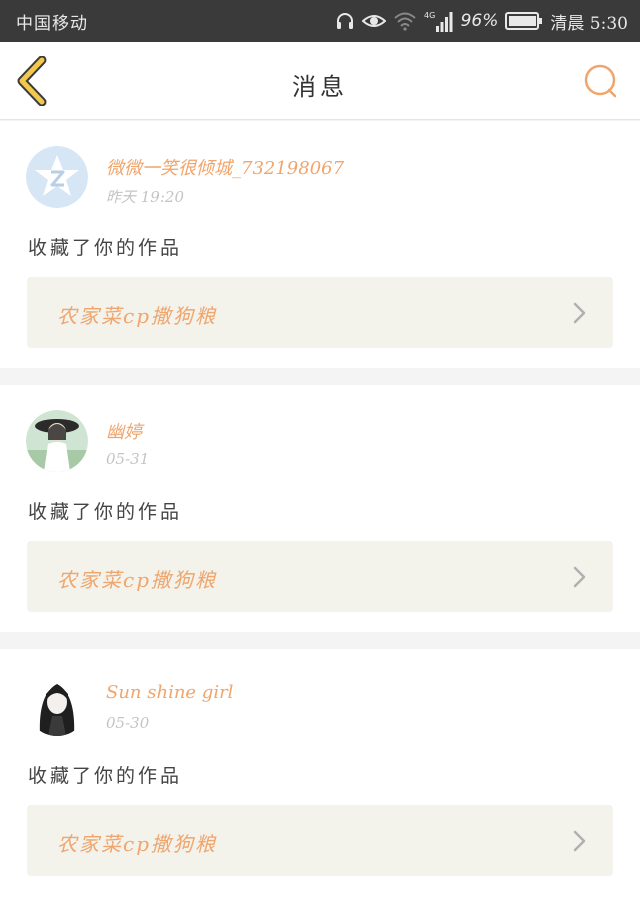 Image resolution: width=640 pixels, height=898 pixels. Describe the element at coordinates (320, 21) in the screenshot. I see `status-bar: 中国移动 4G 96% 清晨 5:30` at that location.